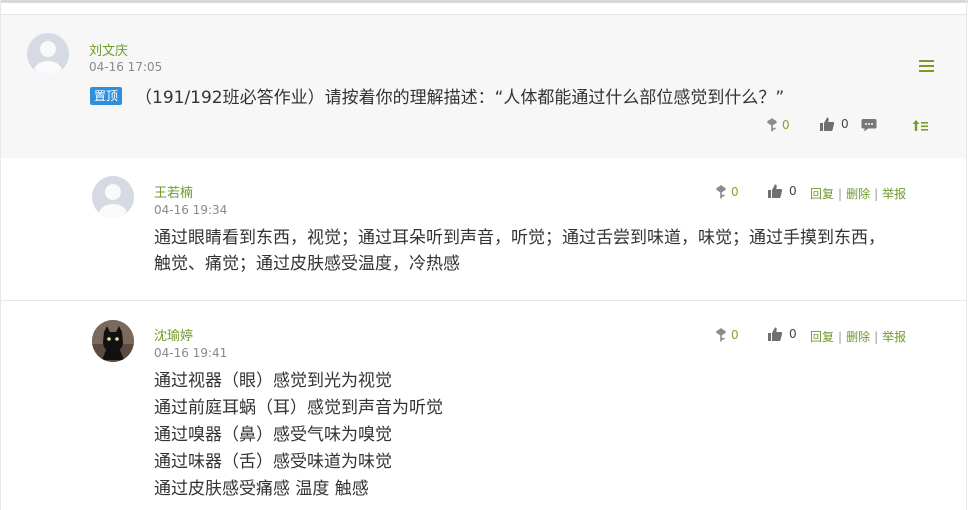 This screenshot has width=970, height=510. Describe the element at coordinates (126, 67) in the screenshot. I see `post-time: 04-16 17:05` at that location.